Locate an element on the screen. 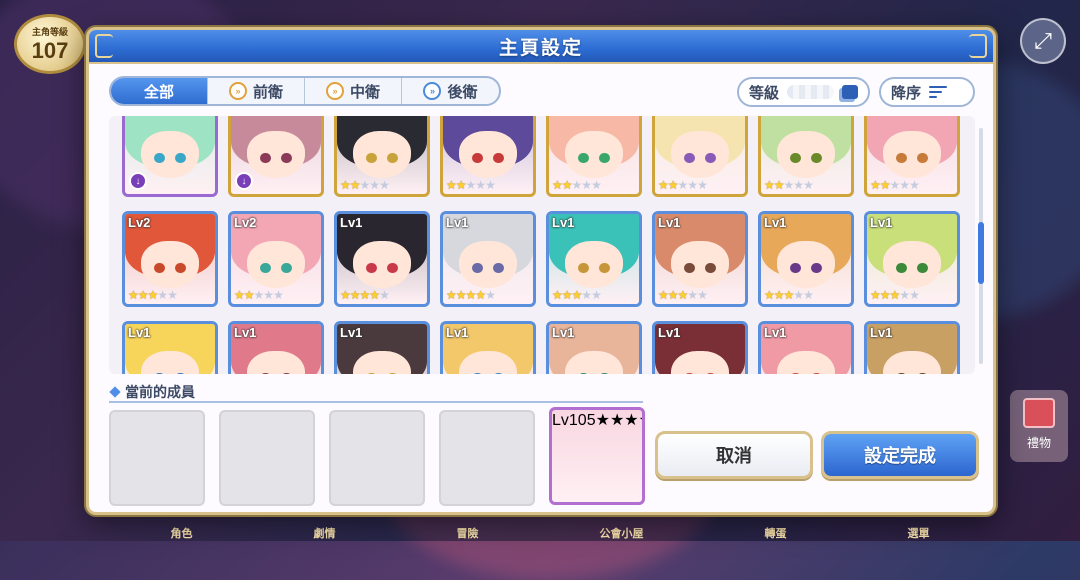  confirm-button: 設定完成 is located at coordinates (900, 455).